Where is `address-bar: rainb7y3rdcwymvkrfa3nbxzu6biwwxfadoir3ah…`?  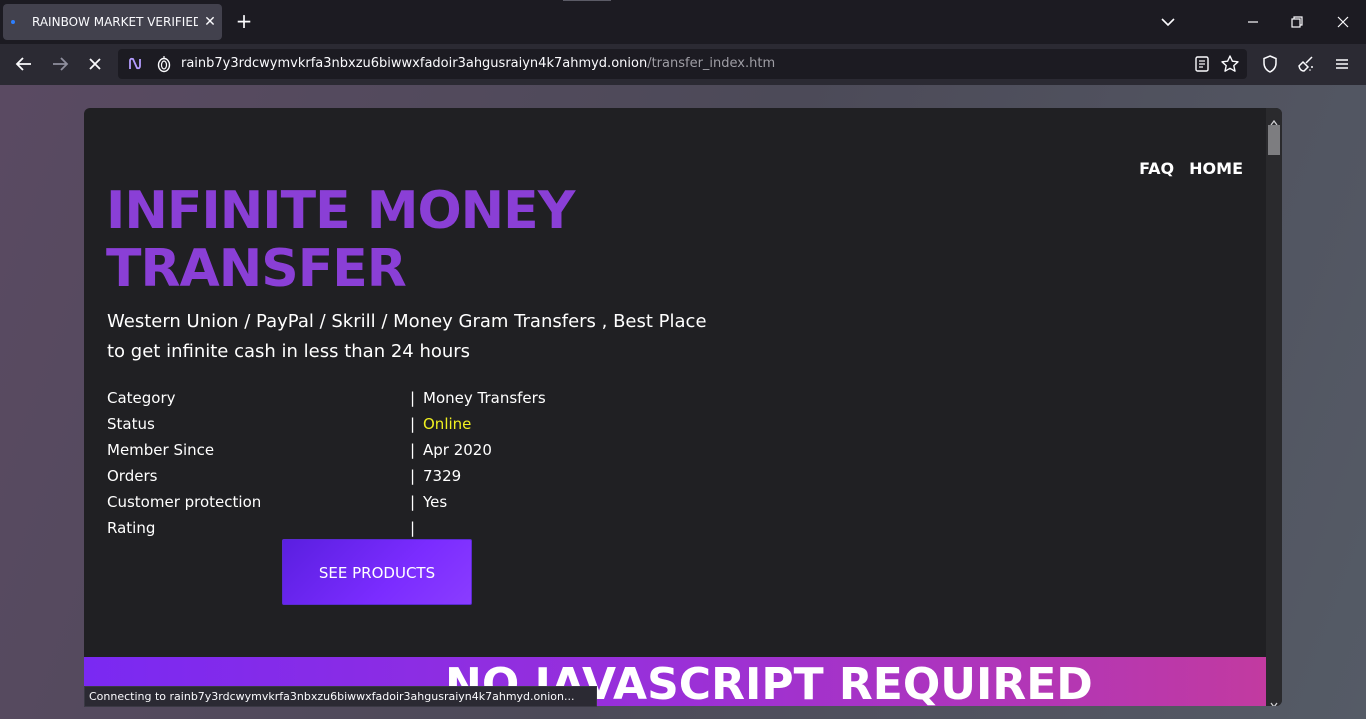
address-bar: rainb7y3rdcwymvkrfa3nbxzu6biwwxfadoir3ah… is located at coordinates (682, 64).